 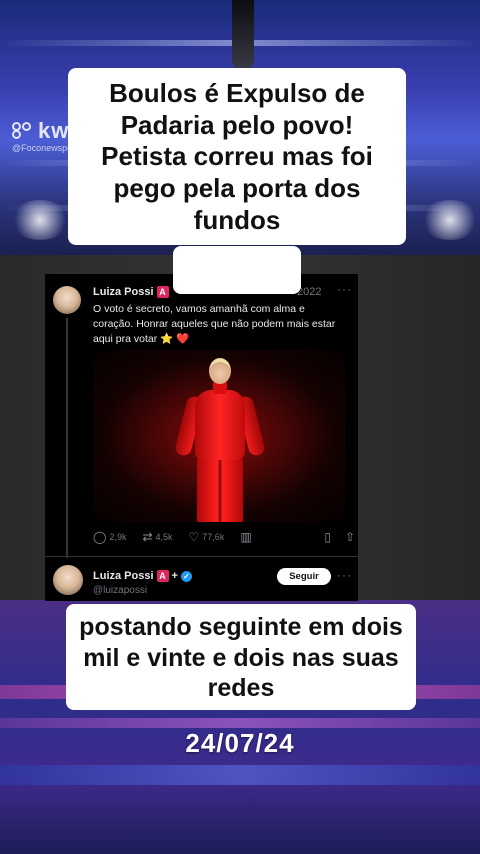 I want to click on profile-name-row: Luiza Possi A + ✓, so click(x=142, y=576).